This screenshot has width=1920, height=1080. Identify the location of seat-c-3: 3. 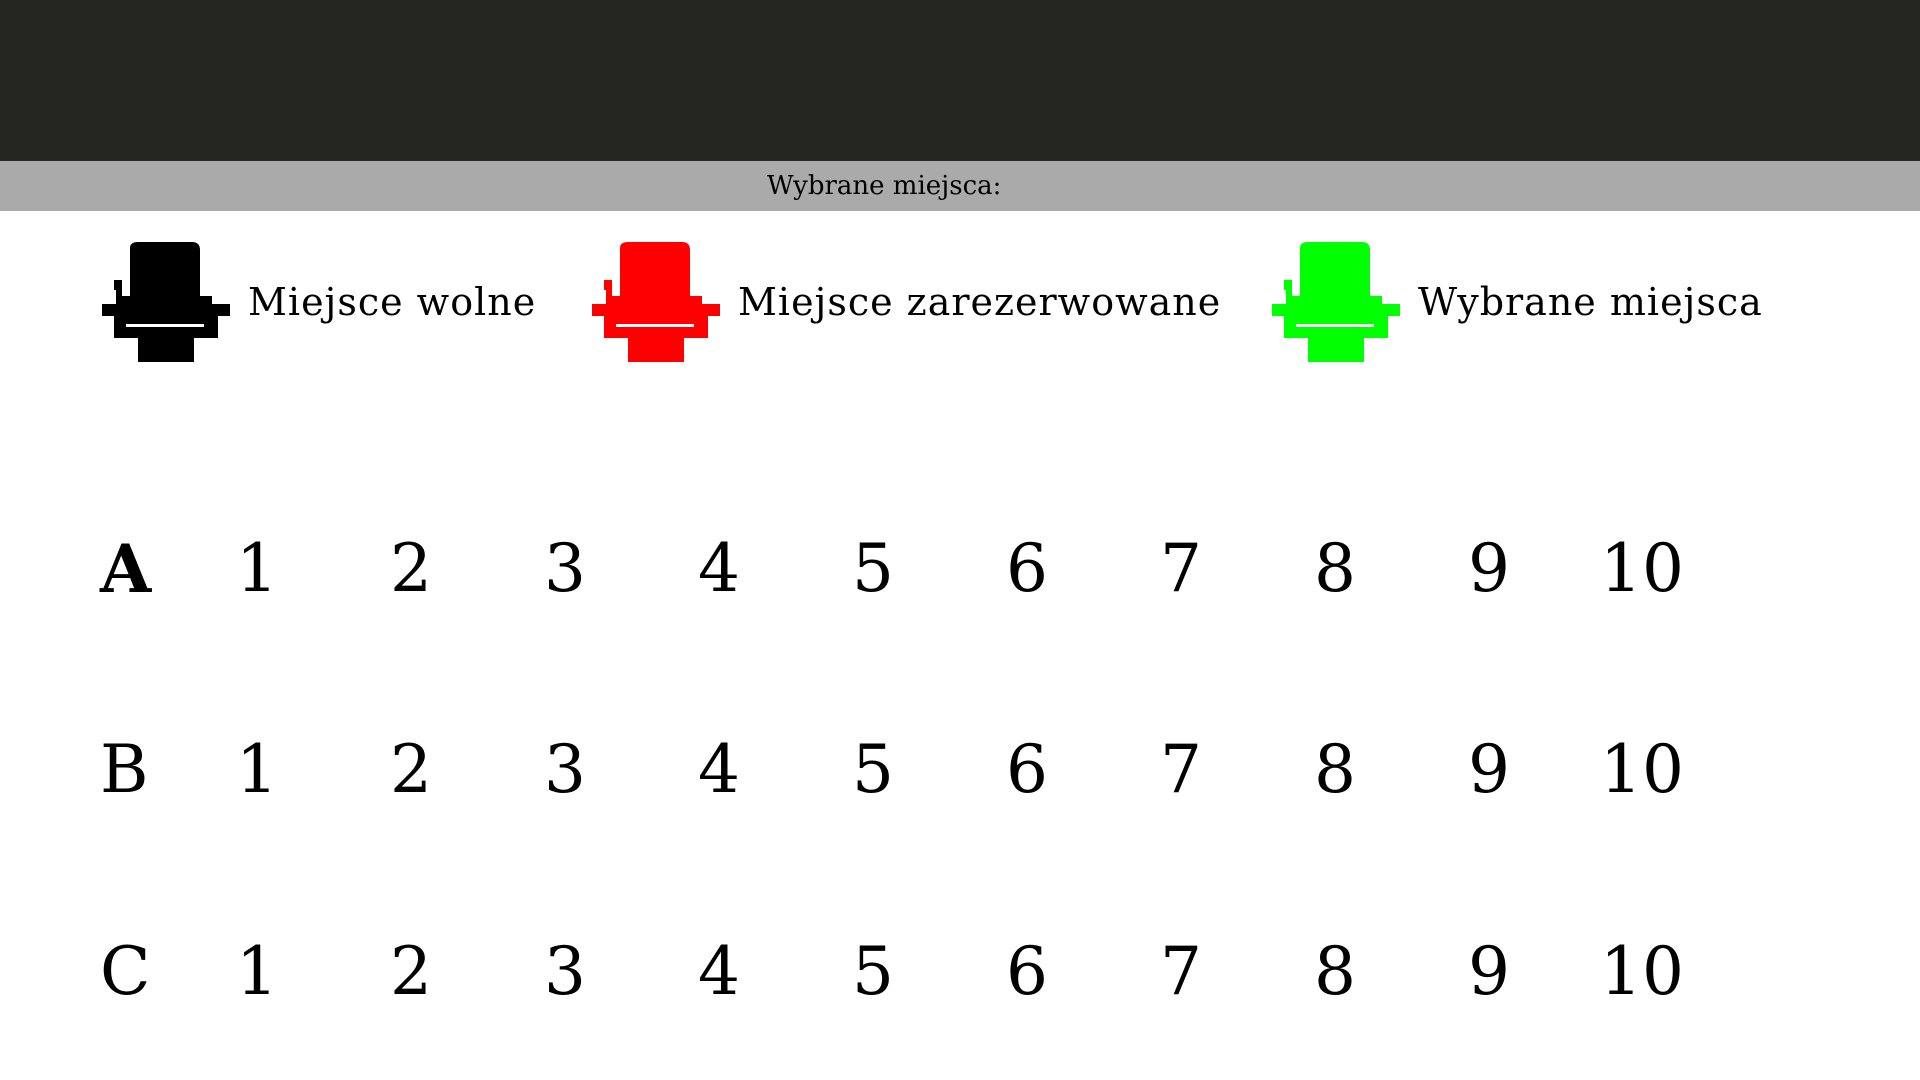
(599, 972).